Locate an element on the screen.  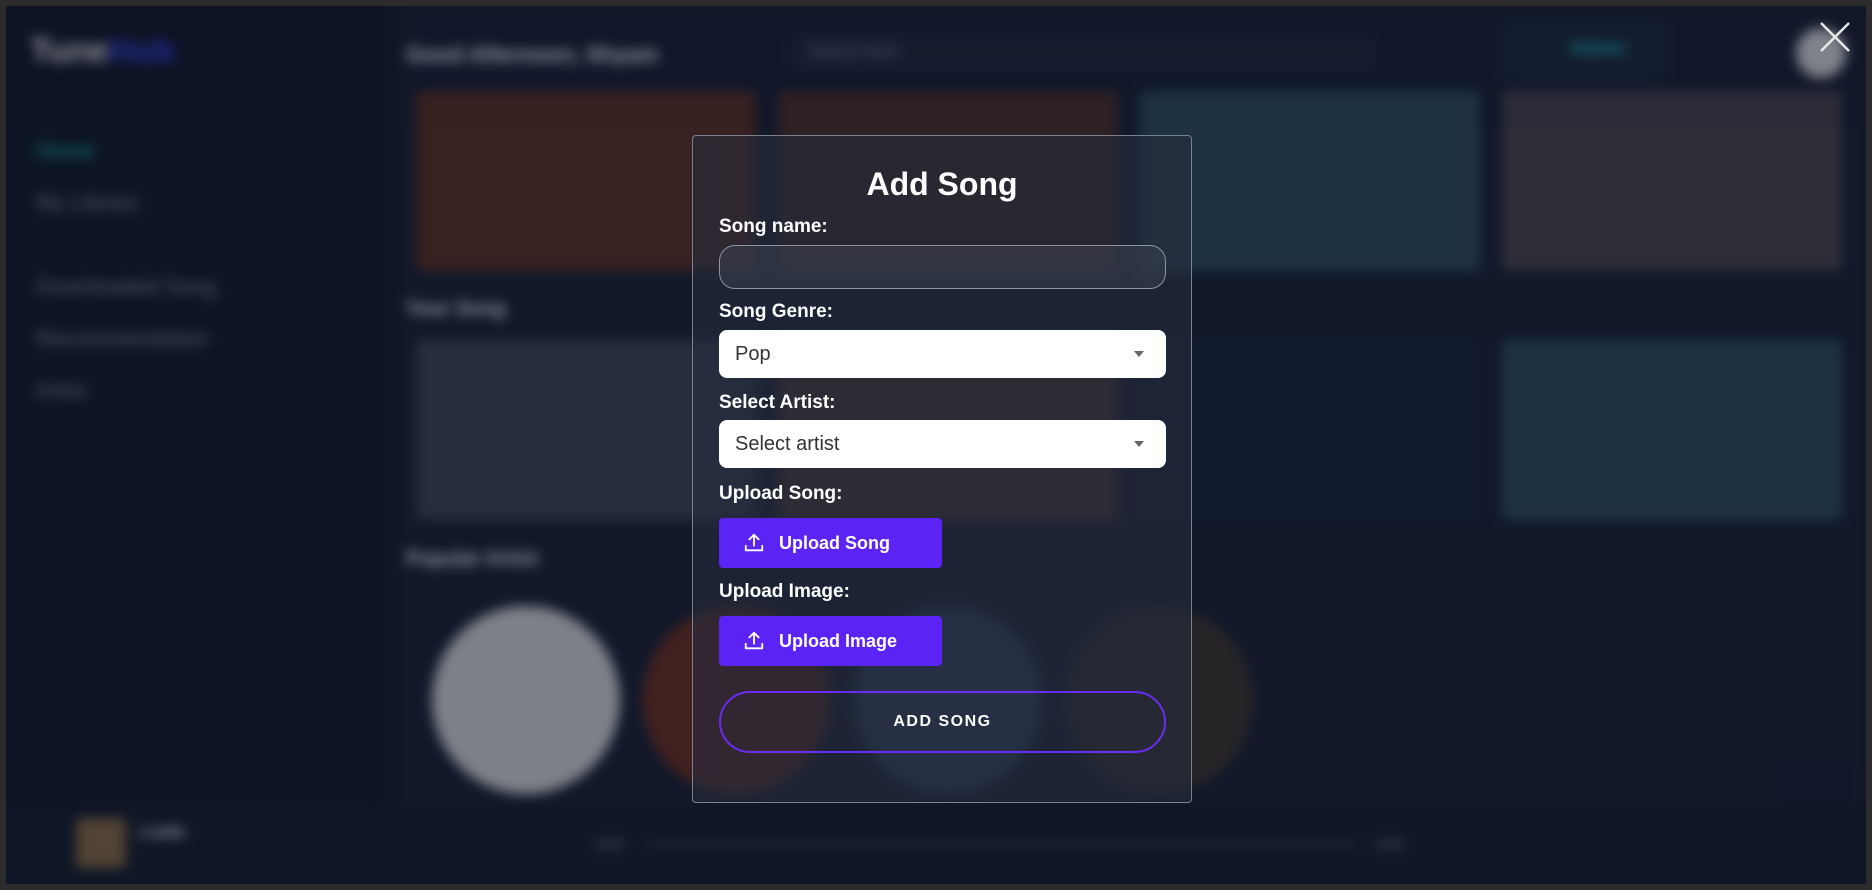
track-title: Lvalie is located at coordinates (163, 832).